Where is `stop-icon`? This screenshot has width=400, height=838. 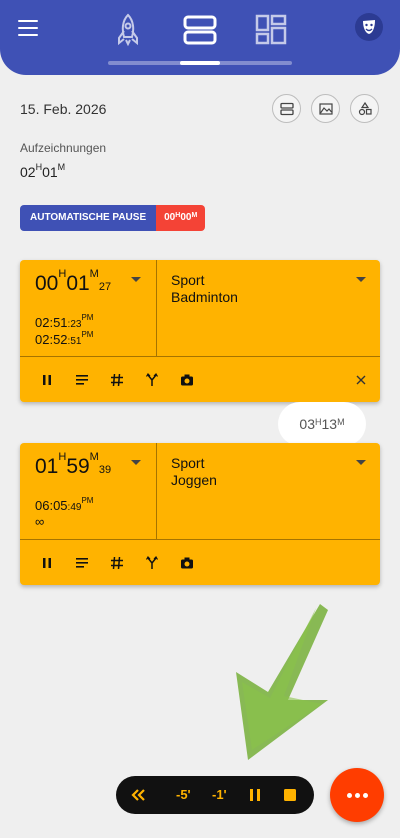
stop-icon is located at coordinates (290, 795).